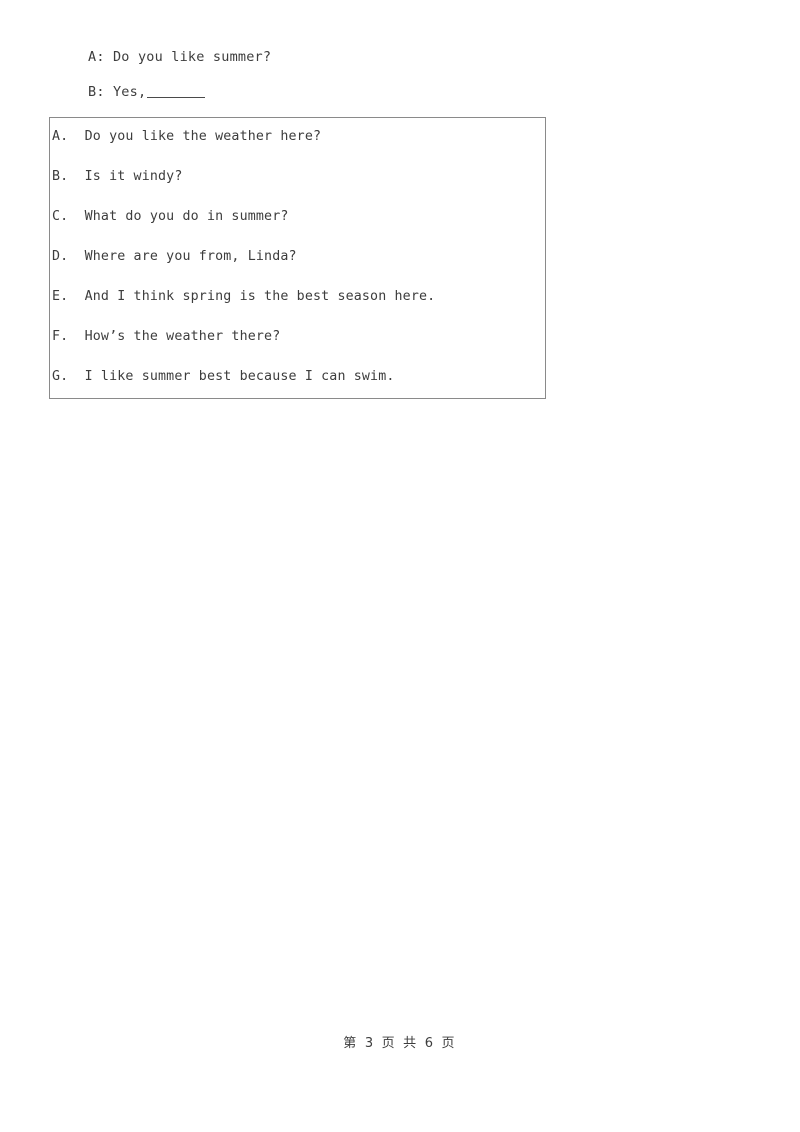 The image size is (800, 1132). Describe the element at coordinates (297, 147) in the screenshot. I see `option-item-a: A. Do you like the weather here?` at that location.